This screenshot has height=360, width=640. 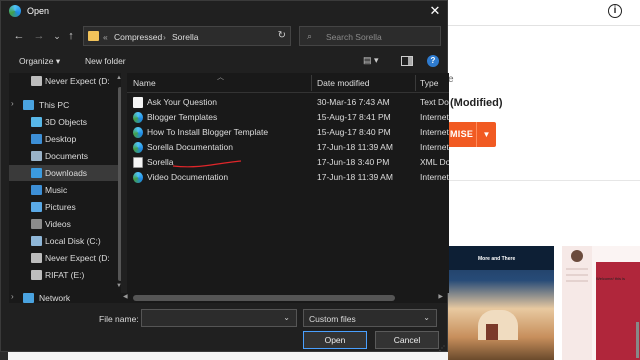 What do you see at coordinates (65, 207) in the screenshot?
I see `sidebar-item-pictures: Pictures` at bounding box center [65, 207].